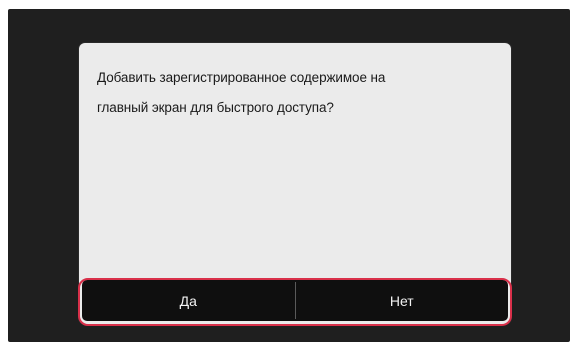  I want to click on no-button: Нет, so click(402, 300).